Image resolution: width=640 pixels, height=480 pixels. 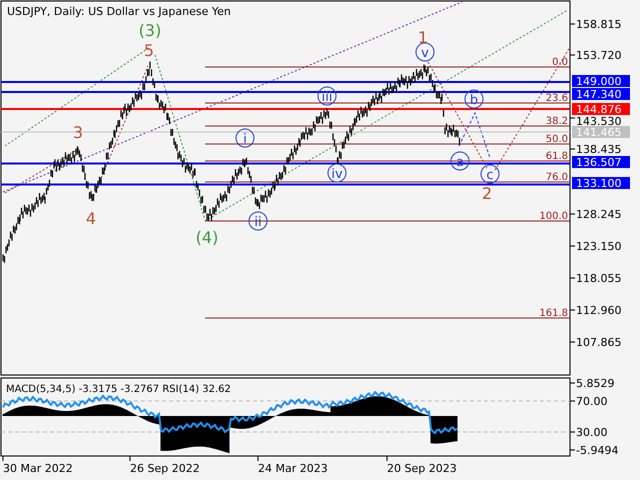 I want to click on wave-label: iii, so click(x=327, y=96).